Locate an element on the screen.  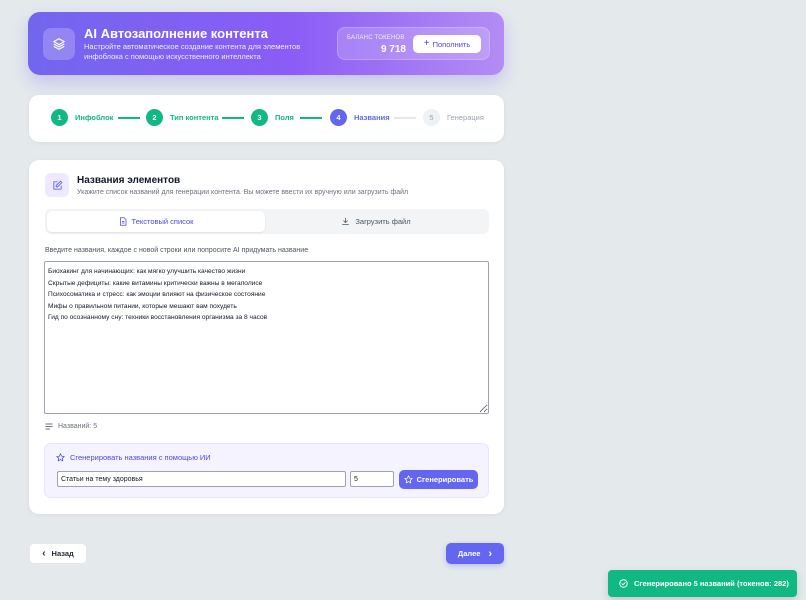
document-icon is located at coordinates (122, 221).